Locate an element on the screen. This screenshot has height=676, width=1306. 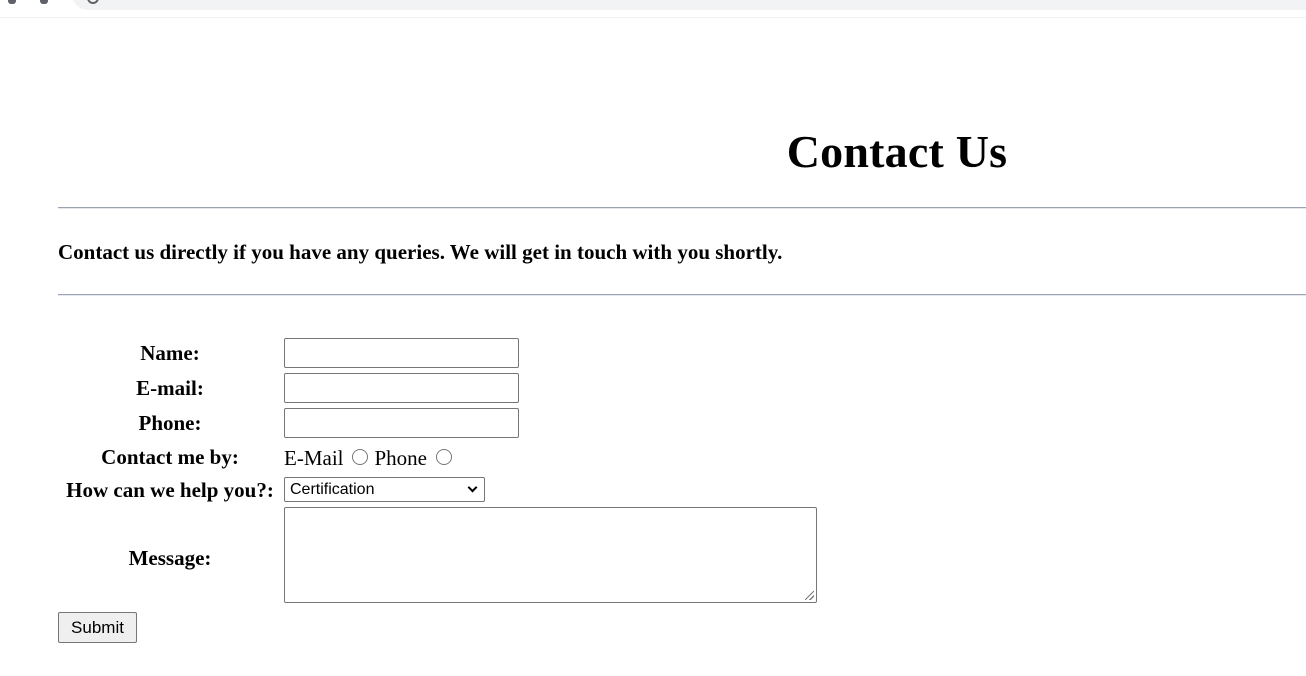
address-bar is located at coordinates (689, 5).